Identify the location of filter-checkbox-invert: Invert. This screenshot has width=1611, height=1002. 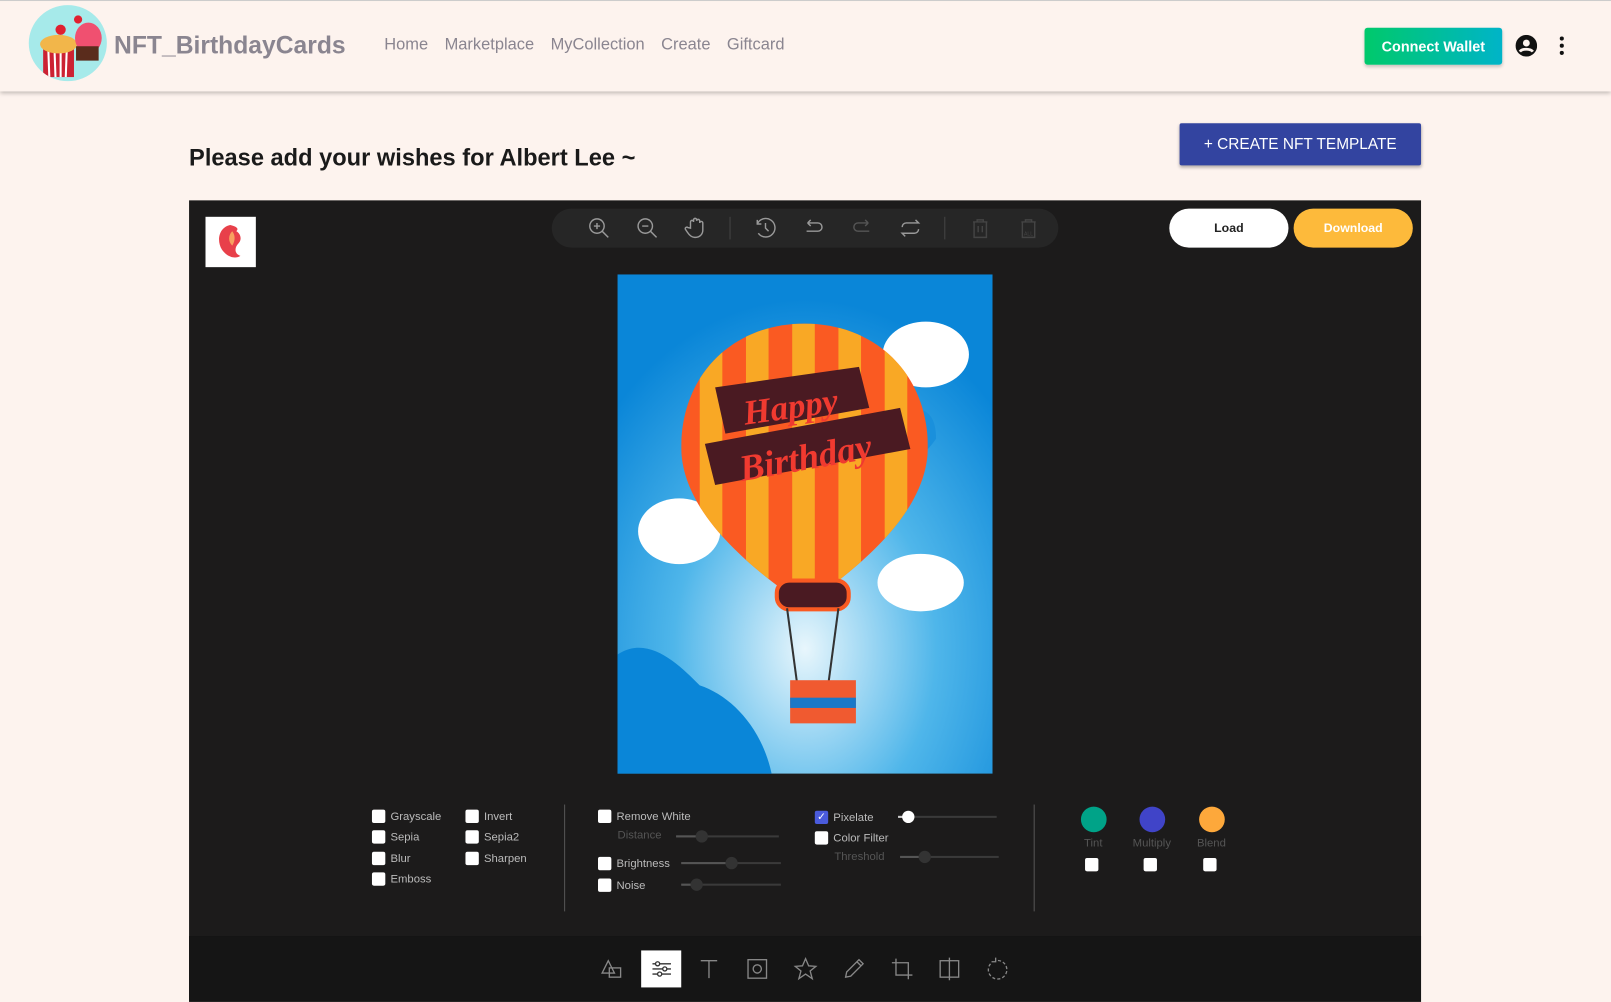
(489, 816).